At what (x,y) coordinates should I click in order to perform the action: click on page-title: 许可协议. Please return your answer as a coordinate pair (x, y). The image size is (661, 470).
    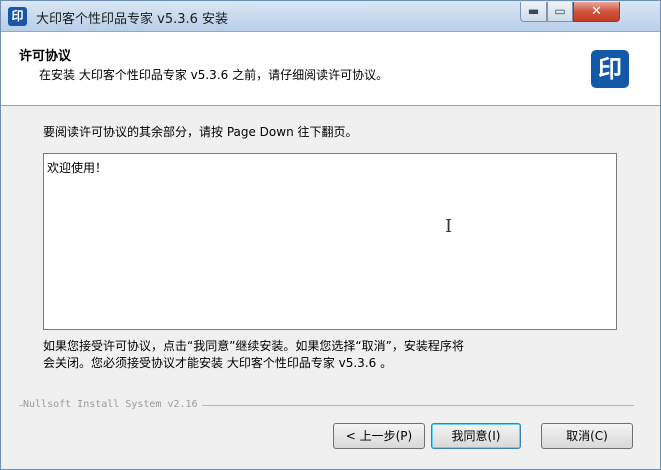
    Looking at the image, I should click on (45, 56).